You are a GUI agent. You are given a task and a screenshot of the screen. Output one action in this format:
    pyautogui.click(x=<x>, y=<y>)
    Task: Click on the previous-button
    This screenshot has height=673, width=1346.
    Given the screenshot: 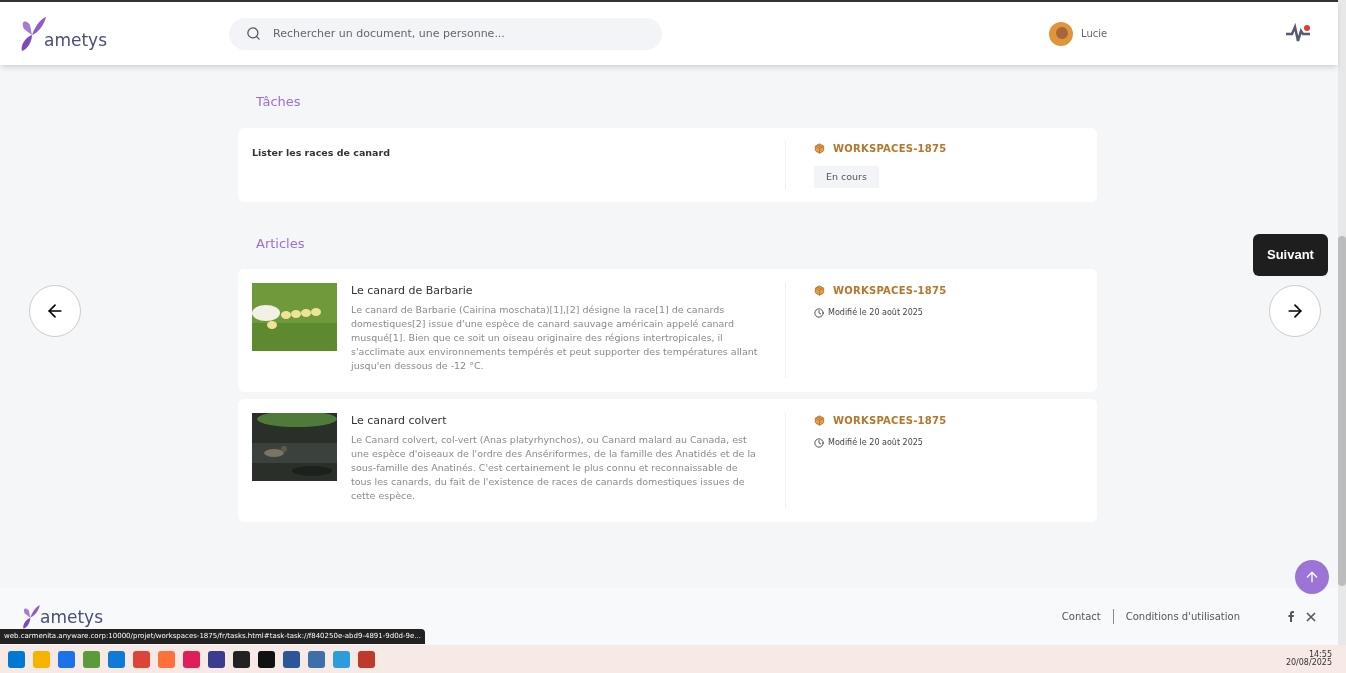 What is the action you would take?
    pyautogui.click(x=55, y=311)
    